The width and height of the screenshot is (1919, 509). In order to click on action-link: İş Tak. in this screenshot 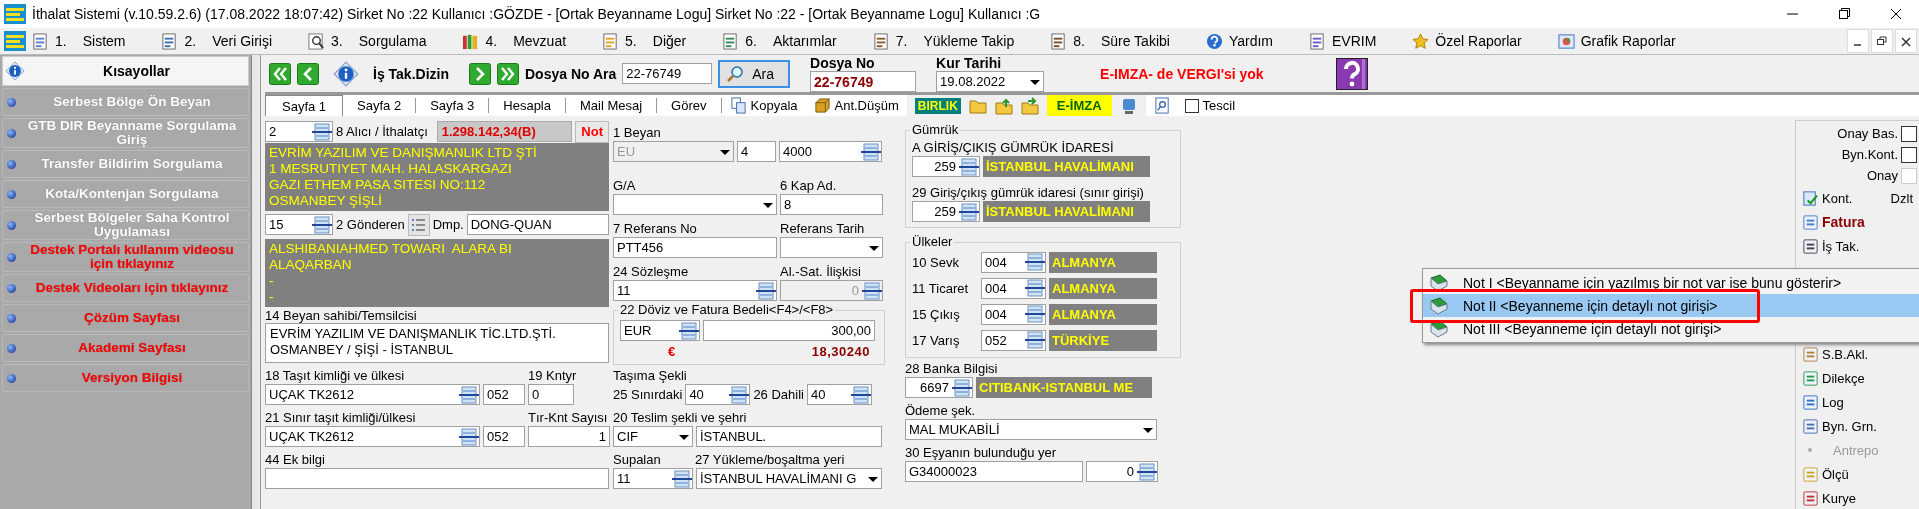, I will do `click(1841, 246)`.